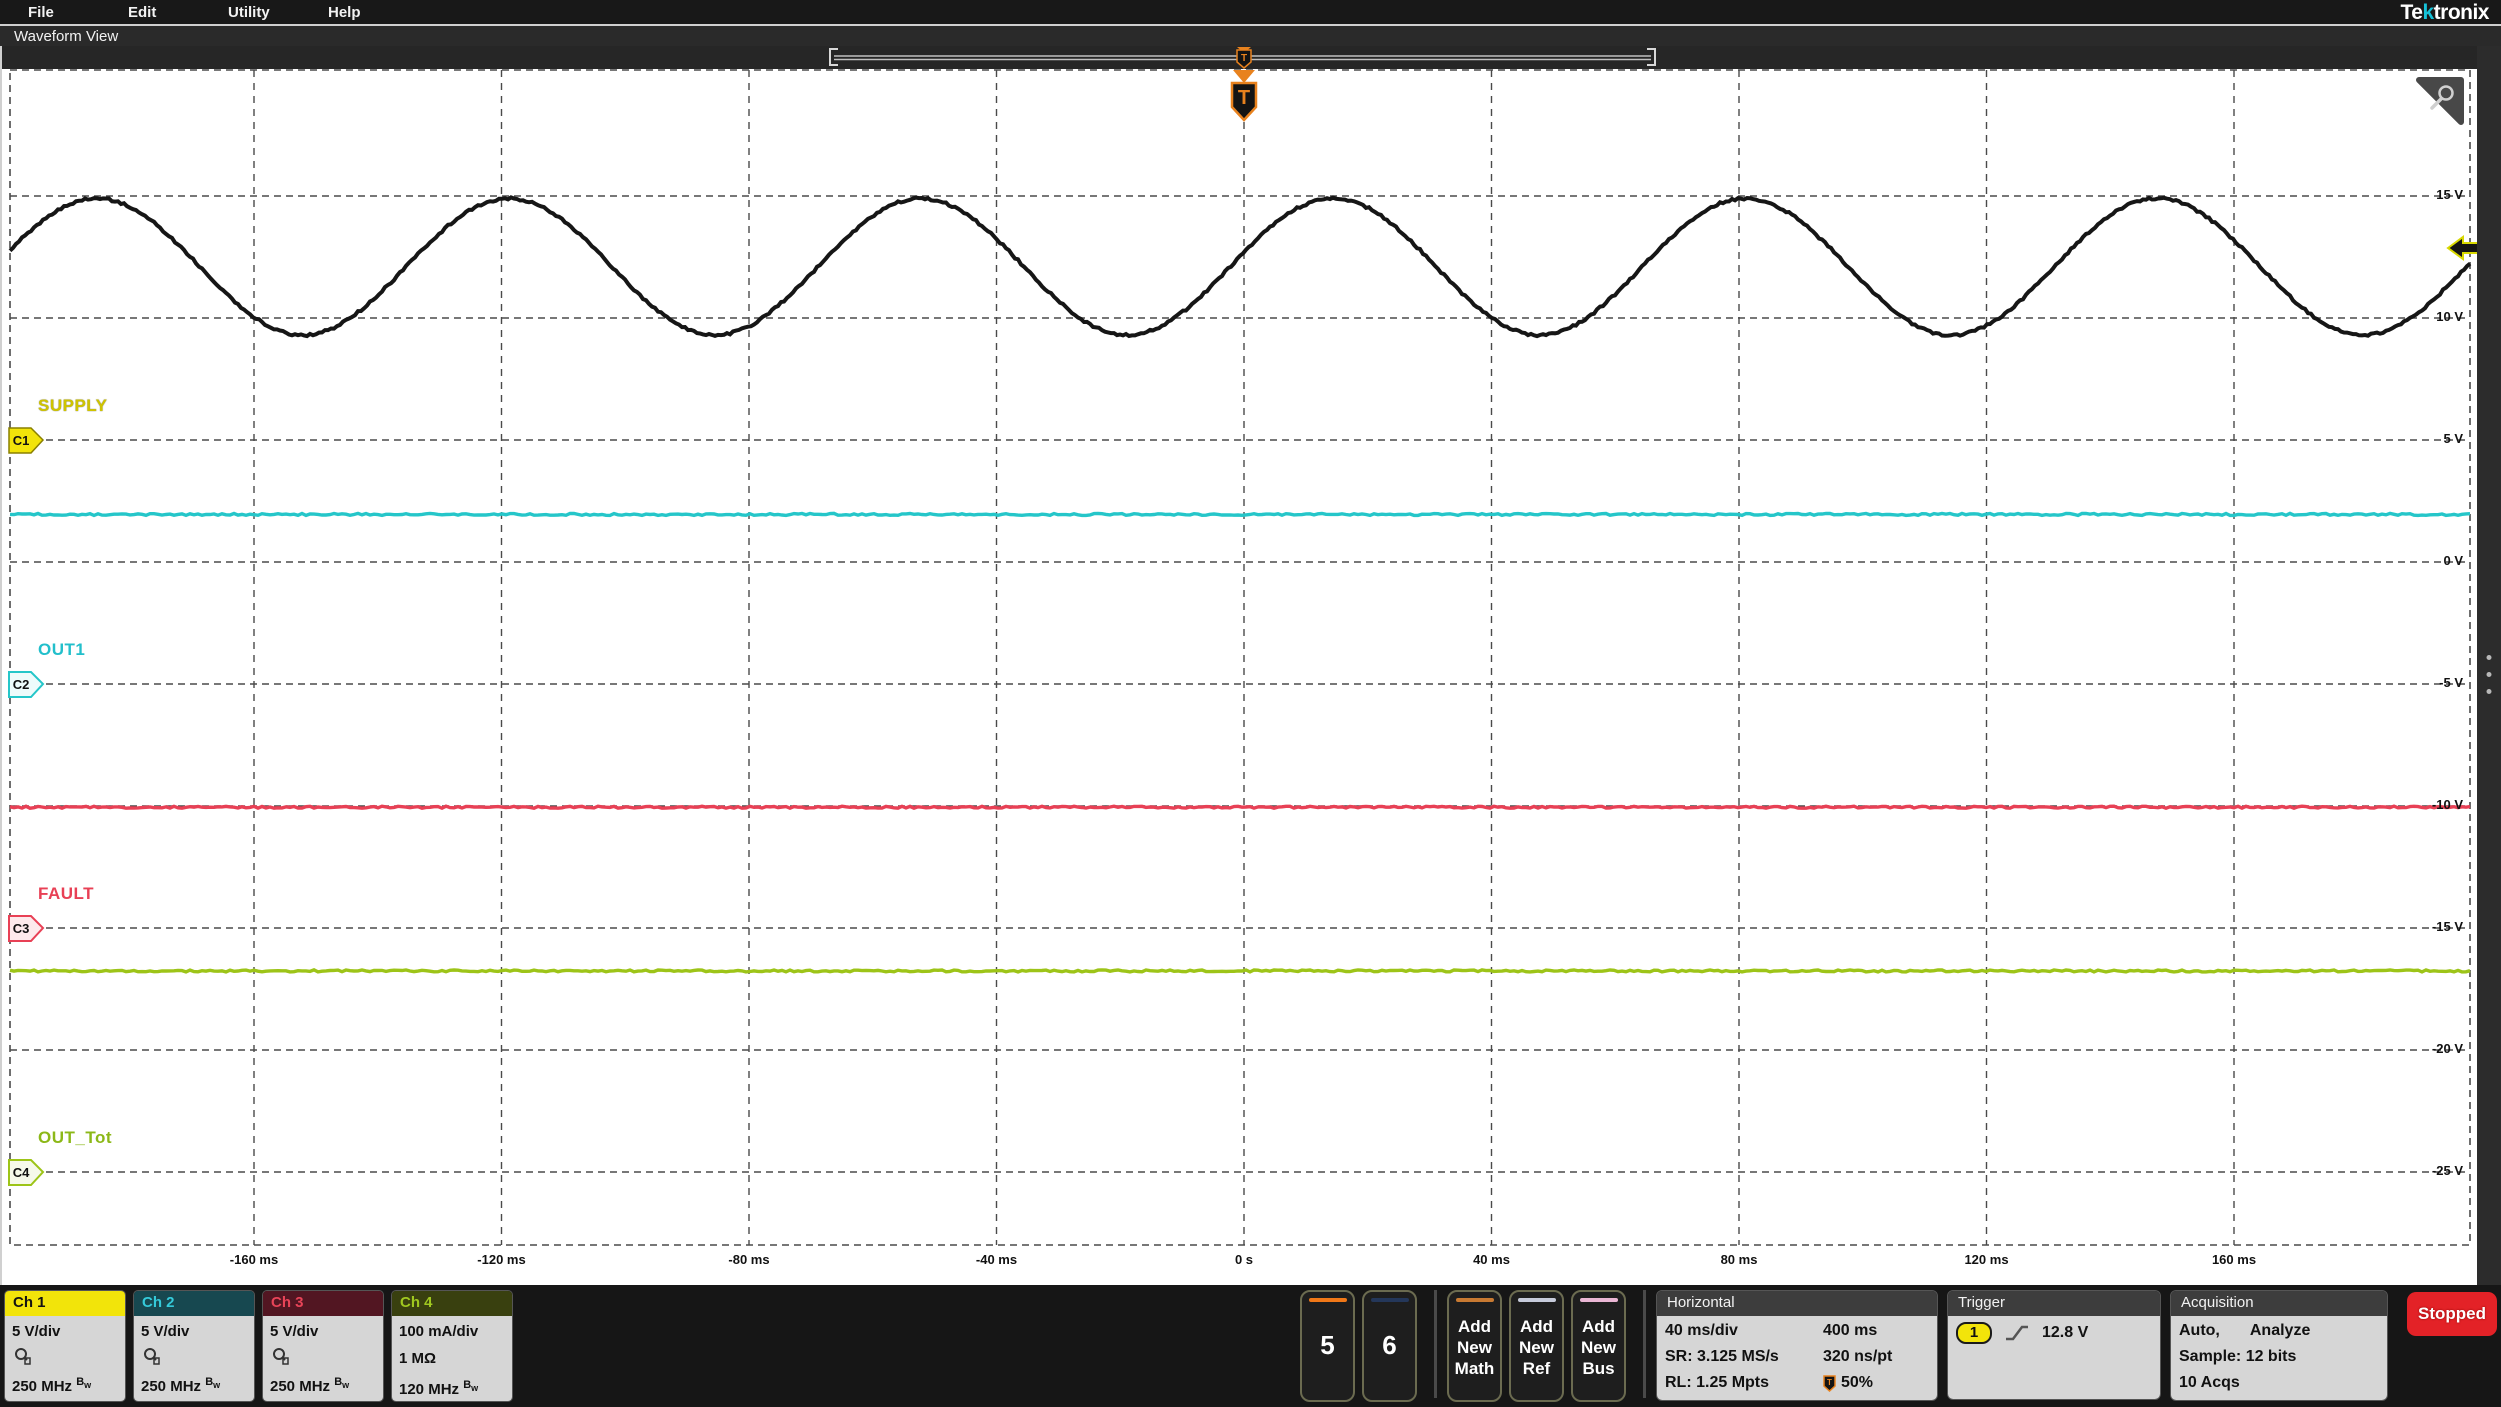 This screenshot has width=2501, height=1407. I want to click on y-axis-label: -10 V, so click(2447, 804).